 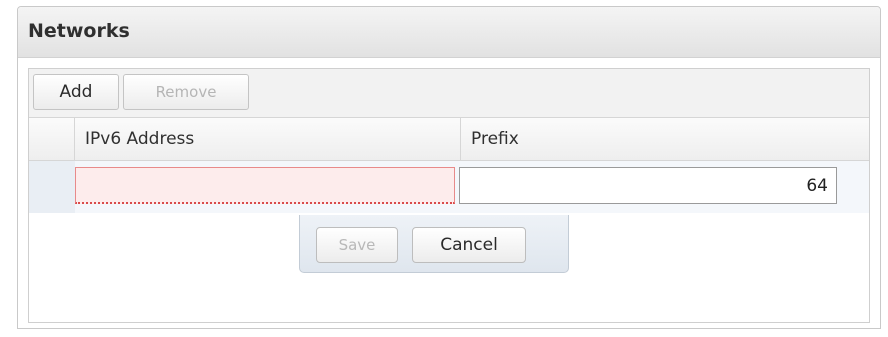 What do you see at coordinates (449, 93) in the screenshot?
I see `grid-toolbar: Add Remove` at bounding box center [449, 93].